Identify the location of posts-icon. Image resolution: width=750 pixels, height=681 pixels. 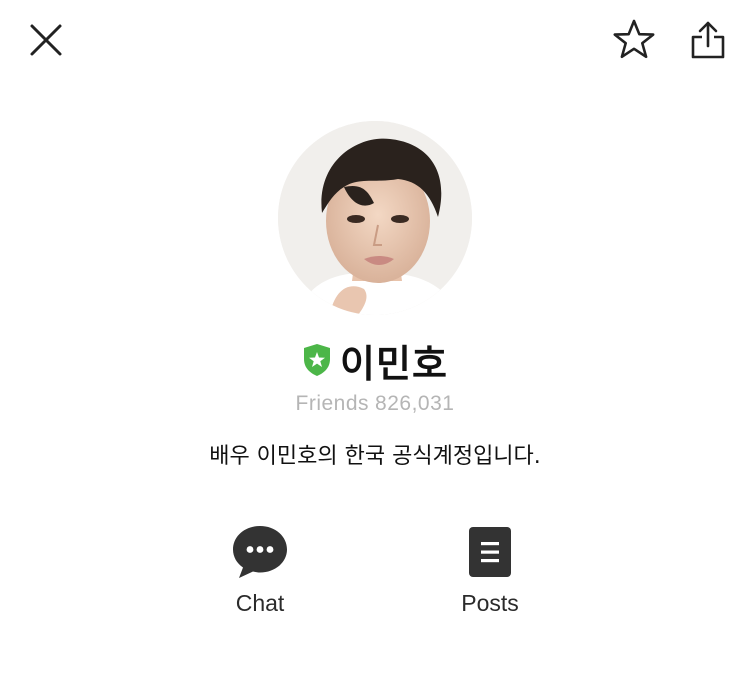
(490, 552).